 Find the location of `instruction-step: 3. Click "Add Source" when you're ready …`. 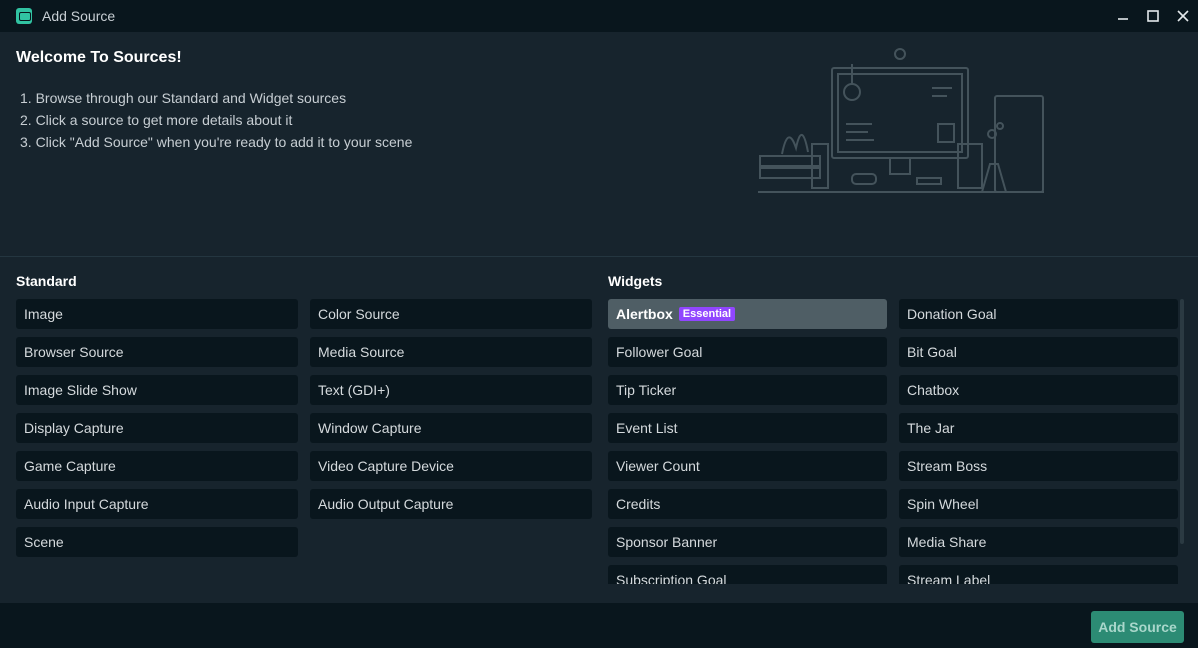

instruction-step: 3. Click "Add Source" when you're ready … is located at coordinates (216, 142).